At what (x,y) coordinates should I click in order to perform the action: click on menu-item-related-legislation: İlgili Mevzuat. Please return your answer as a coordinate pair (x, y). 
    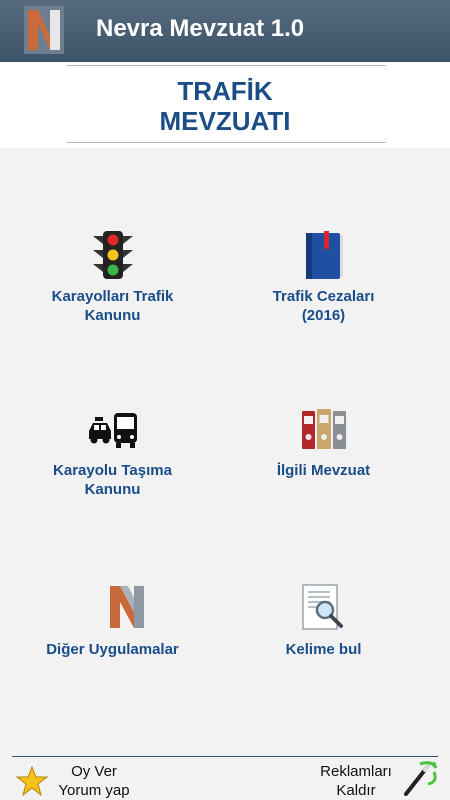
    Looking at the image, I should click on (323, 445).